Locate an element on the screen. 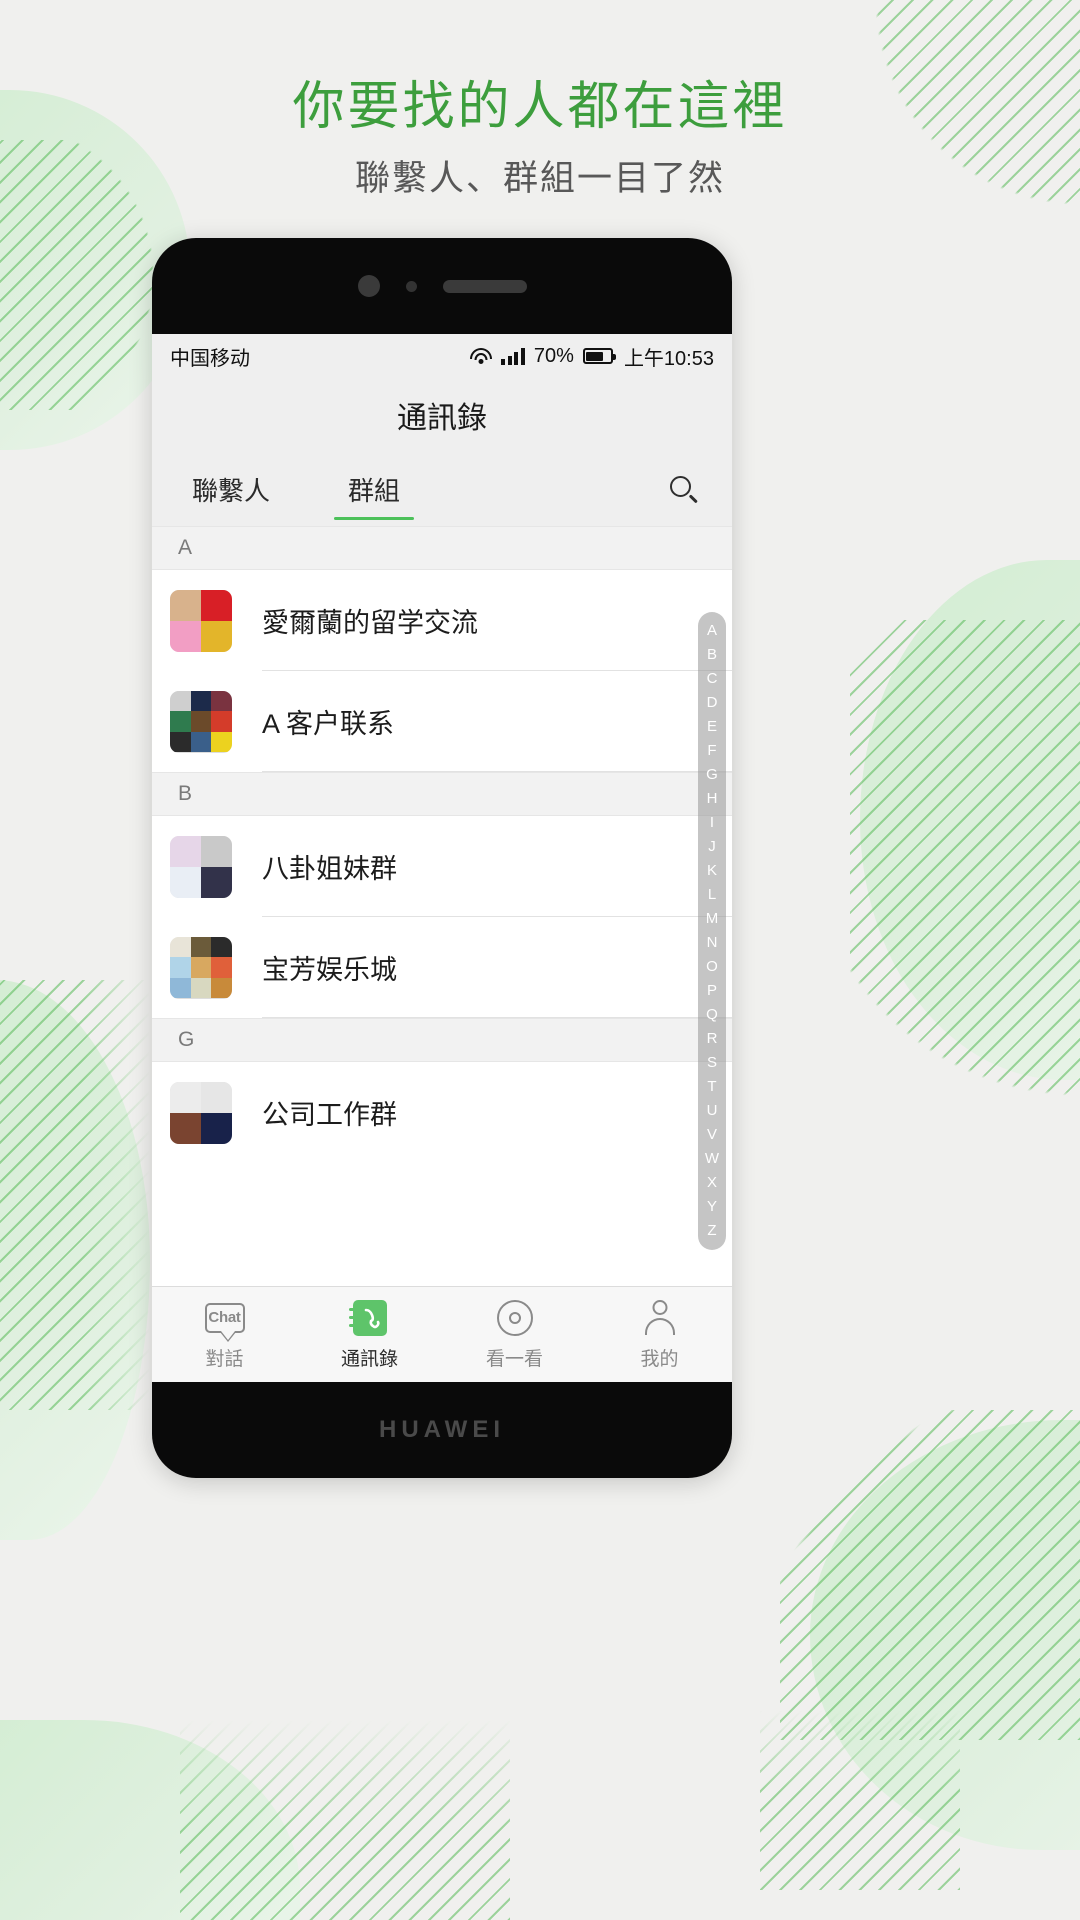 Image resolution: width=1080 pixels, height=1920 pixels. alpha-index-letter: Q is located at coordinates (712, 1015).